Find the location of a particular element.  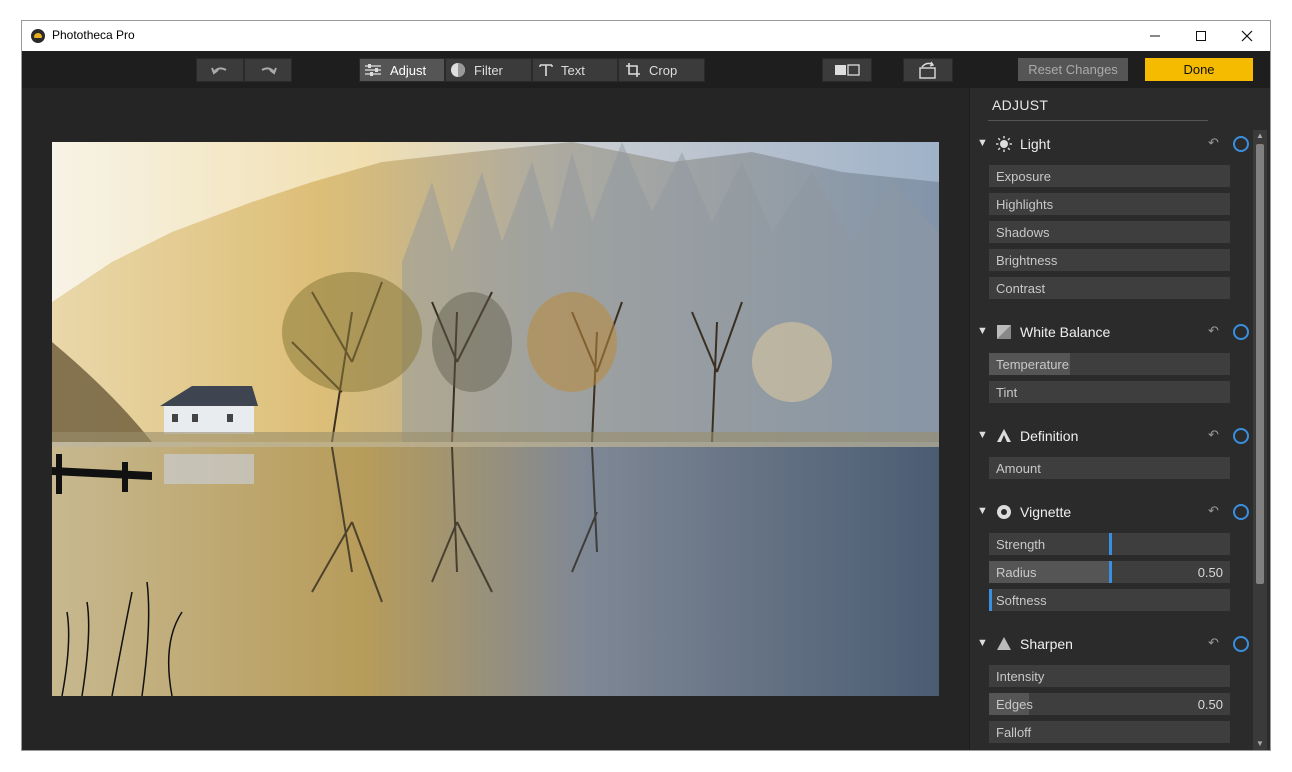

done-button: Done is located at coordinates (1199, 69).